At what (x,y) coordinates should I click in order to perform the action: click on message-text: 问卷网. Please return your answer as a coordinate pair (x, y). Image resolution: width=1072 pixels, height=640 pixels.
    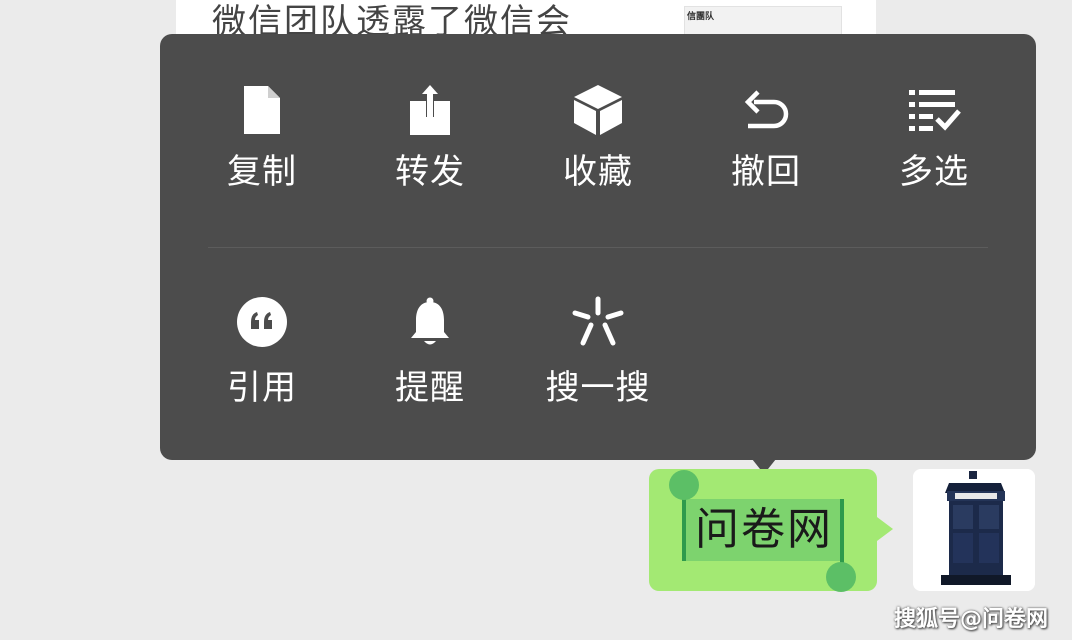
    Looking at the image, I should click on (764, 530).